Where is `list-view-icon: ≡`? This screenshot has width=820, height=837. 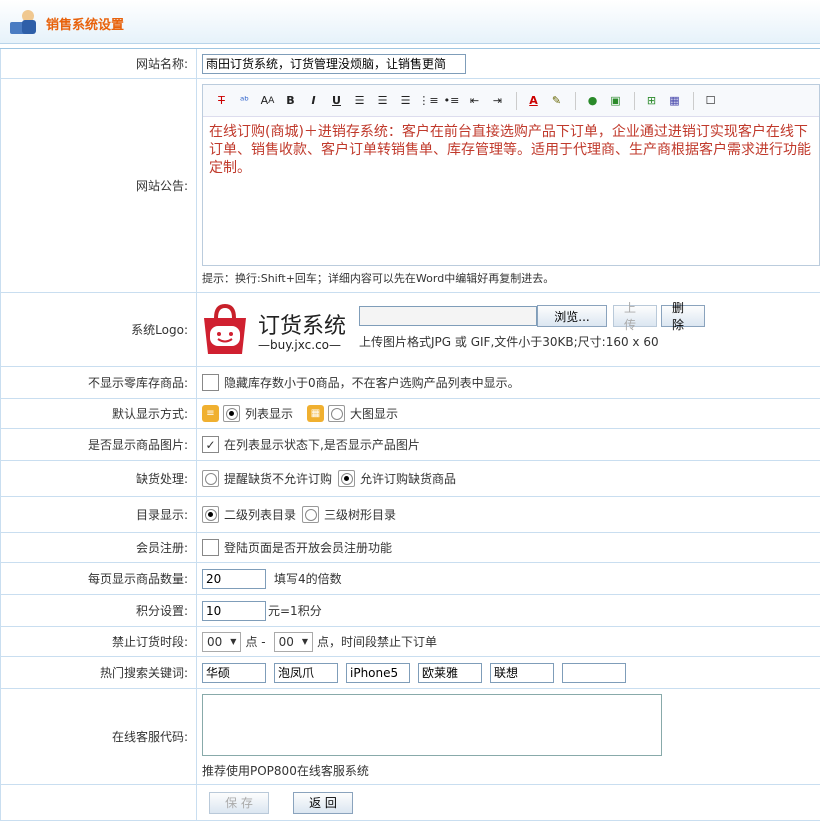
list-view-icon: ≡ is located at coordinates (210, 413).